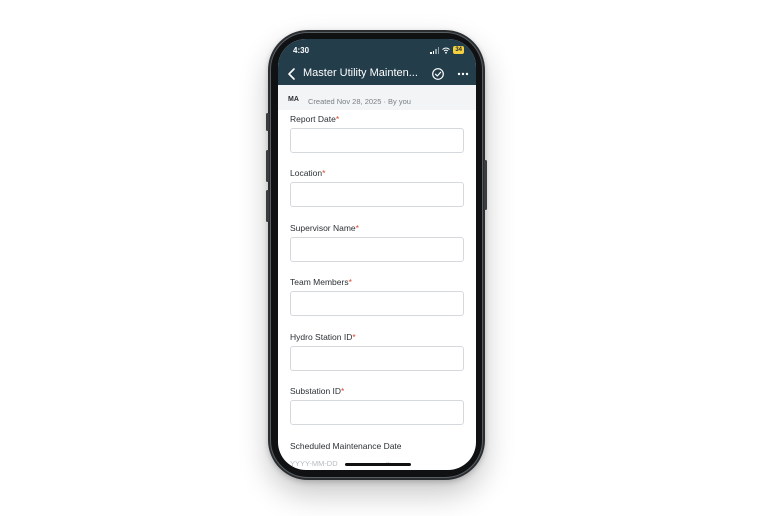 This screenshot has height=516, width=768. I want to click on field-label: Report Date, so click(313, 119).